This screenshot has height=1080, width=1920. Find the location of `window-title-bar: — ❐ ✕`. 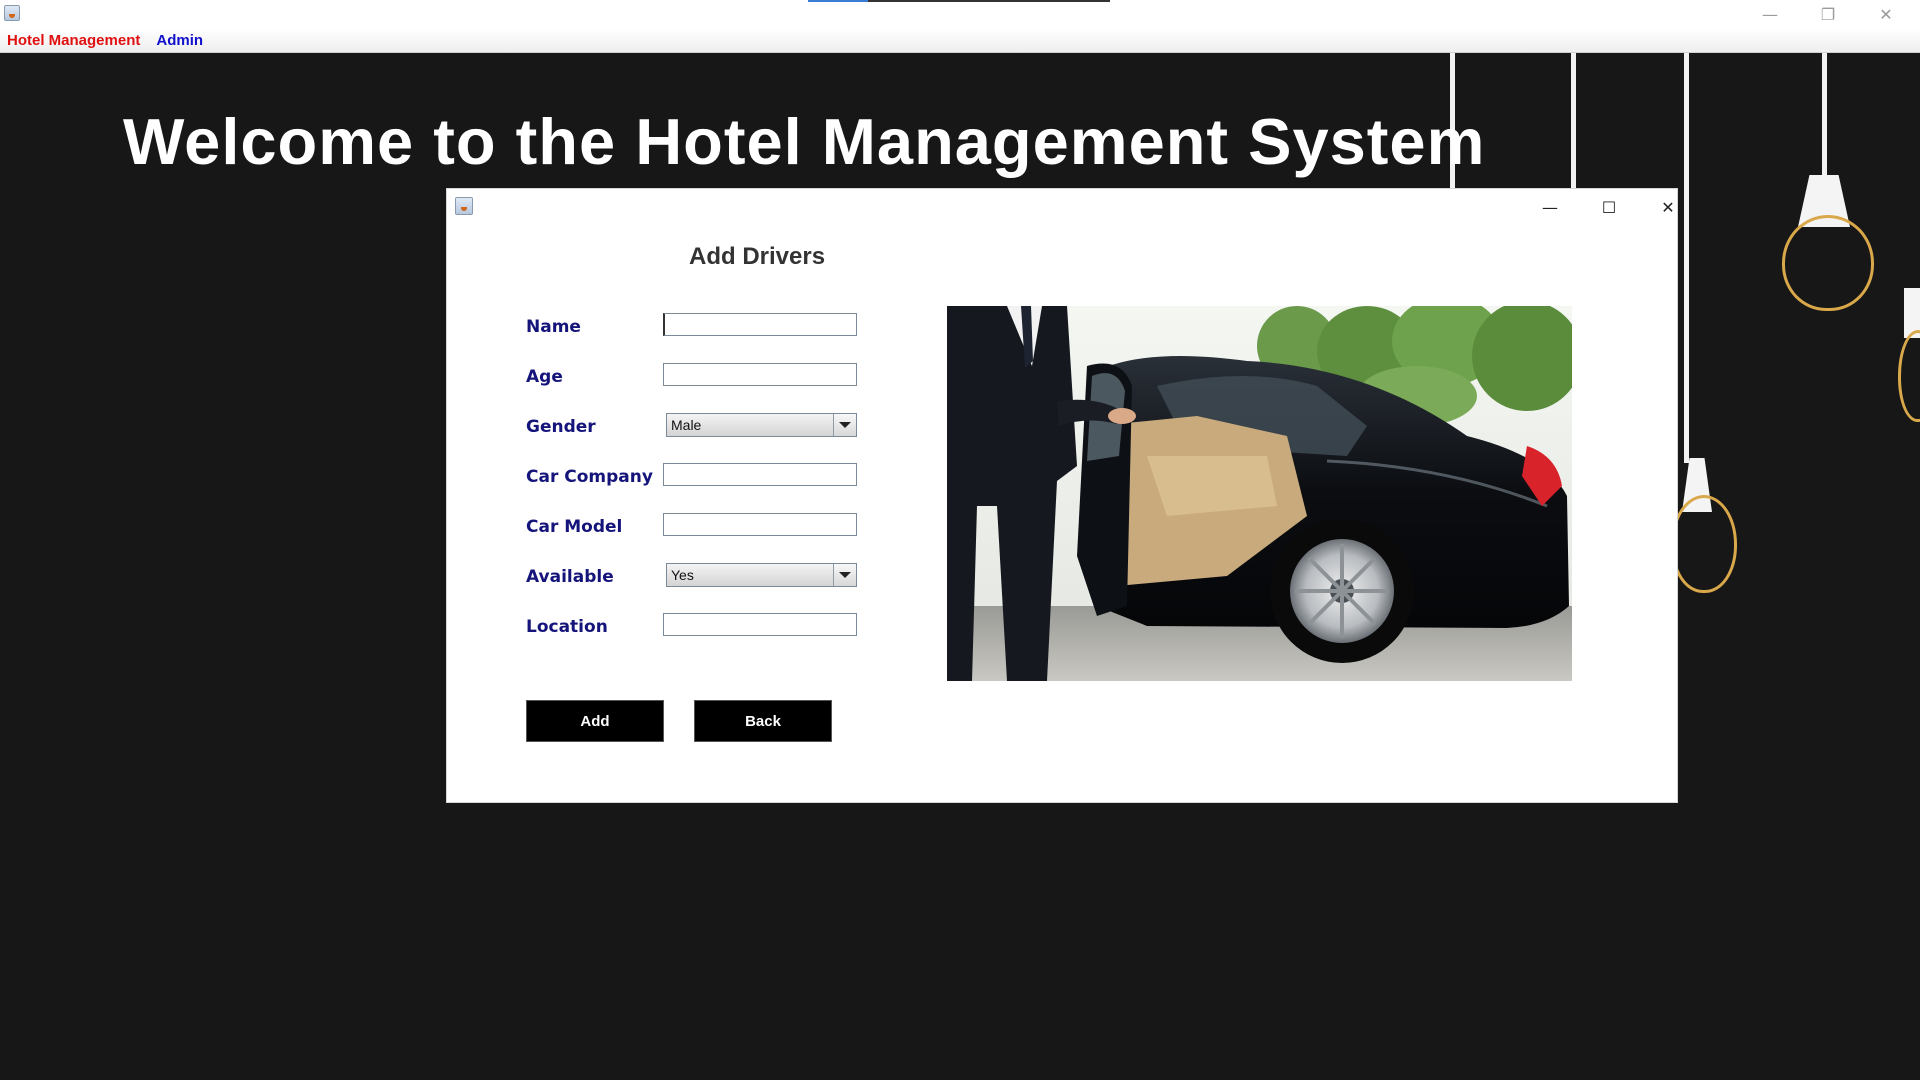

window-title-bar: — ❐ ✕ is located at coordinates (960, 14).